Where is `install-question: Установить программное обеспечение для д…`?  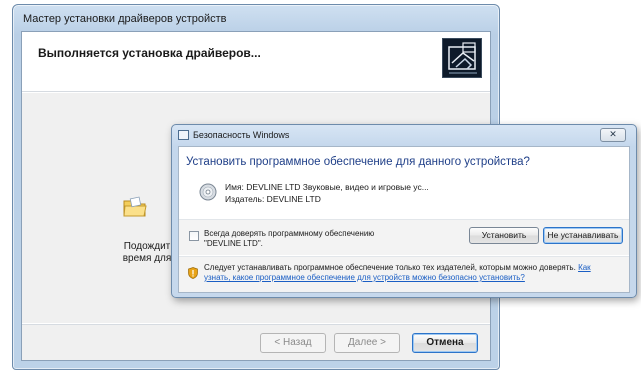 install-question: Установить программное обеспечение для д… is located at coordinates (358, 162).